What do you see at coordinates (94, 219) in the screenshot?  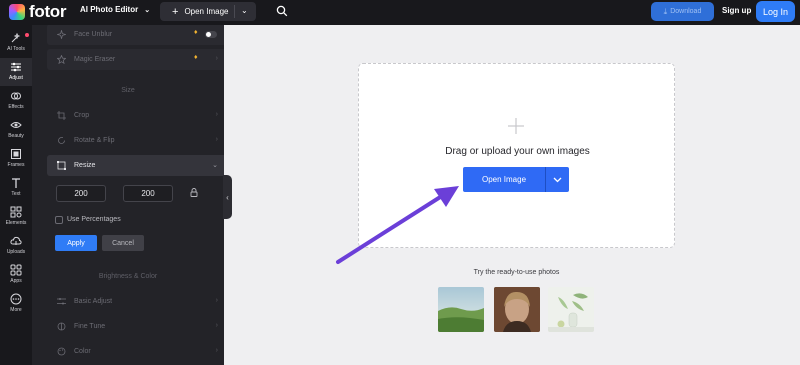 I see `use-percentages-label: Use Percentages` at bounding box center [94, 219].